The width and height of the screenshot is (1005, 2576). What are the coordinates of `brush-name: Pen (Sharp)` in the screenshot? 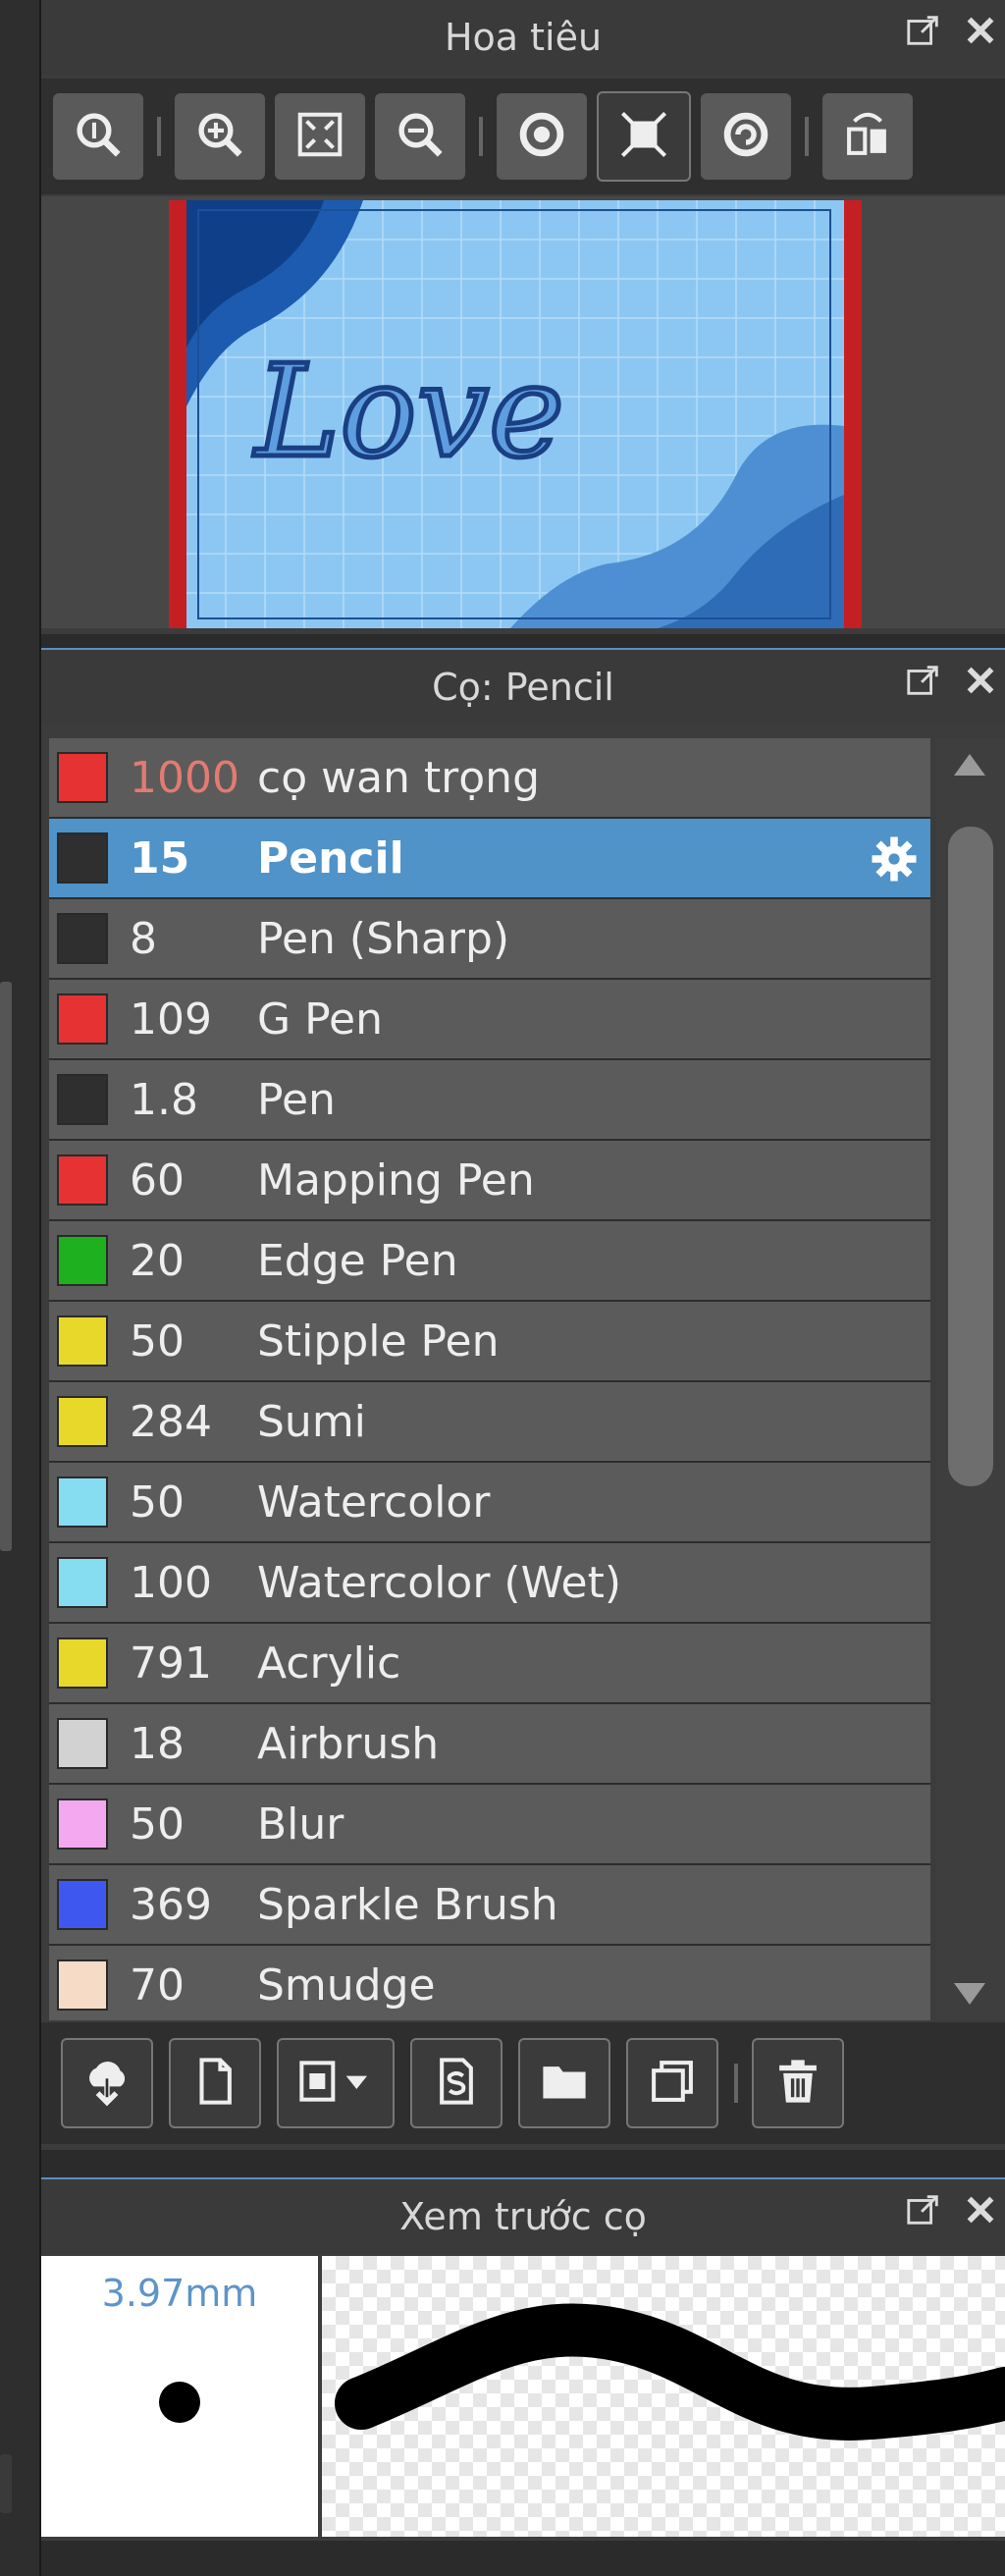 It's located at (383, 938).